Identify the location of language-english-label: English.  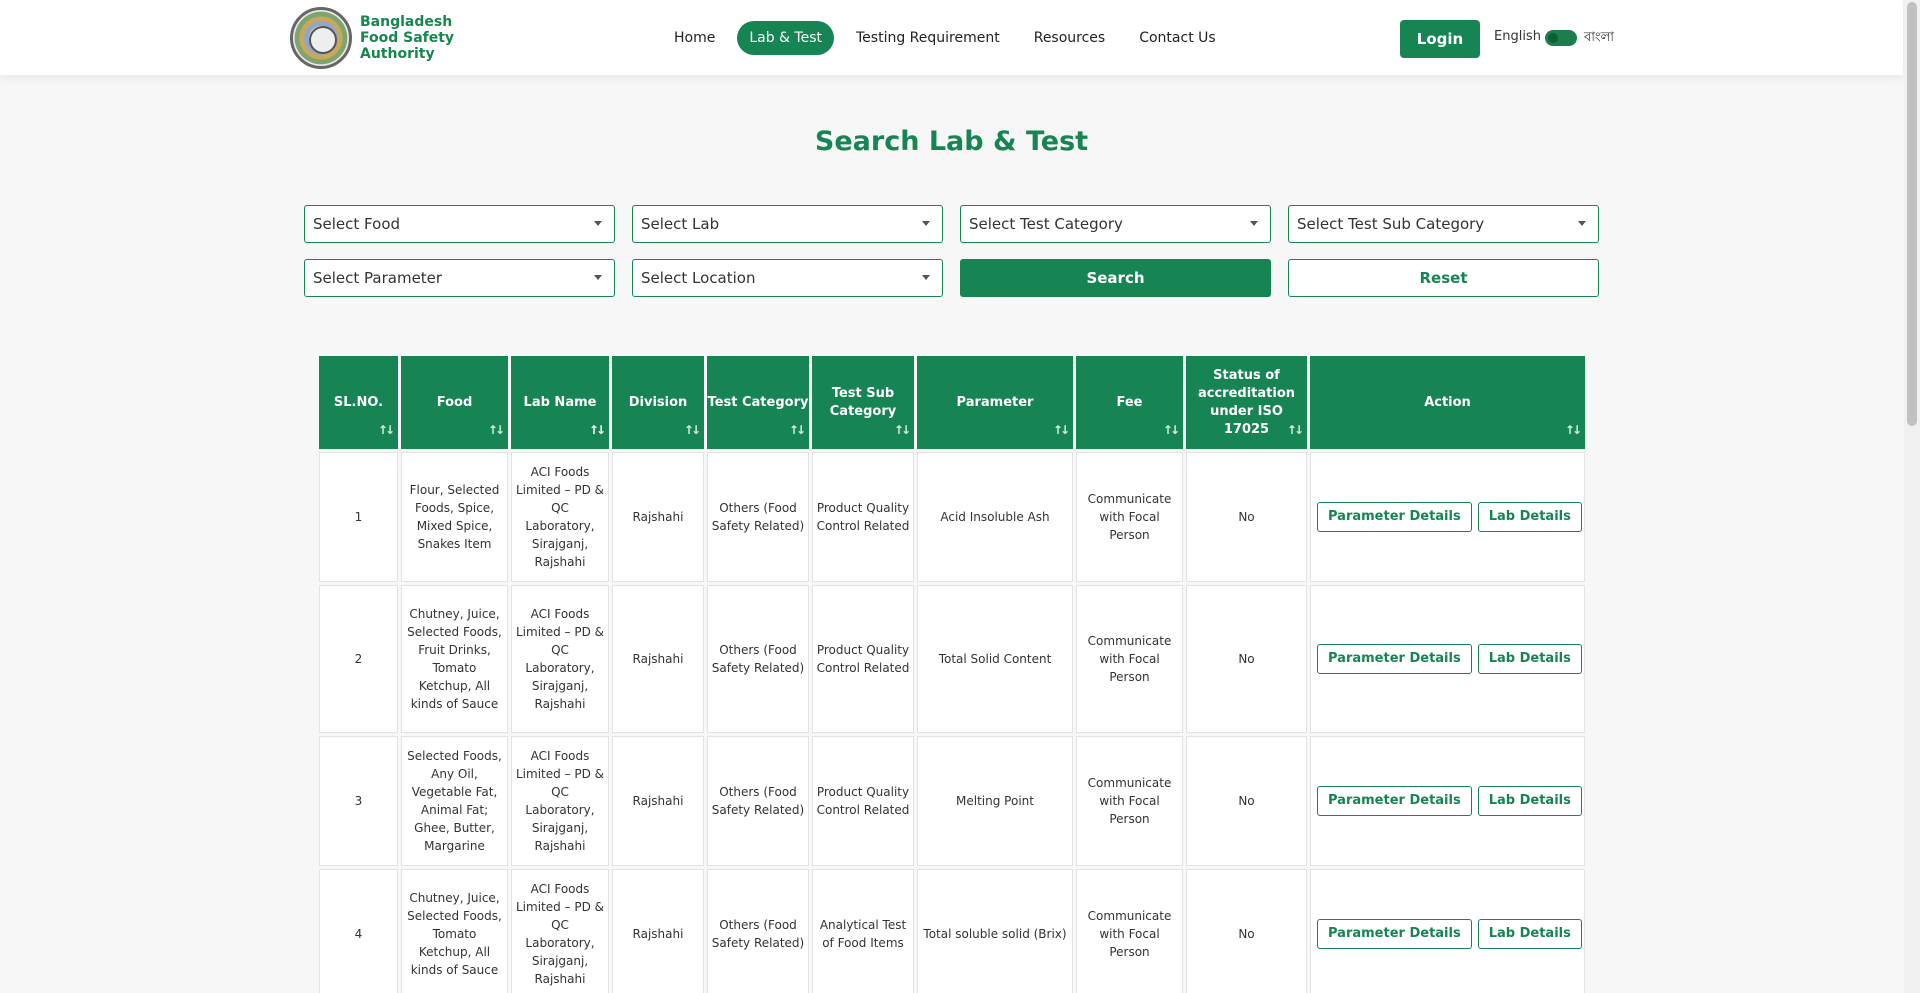
(1517, 36).